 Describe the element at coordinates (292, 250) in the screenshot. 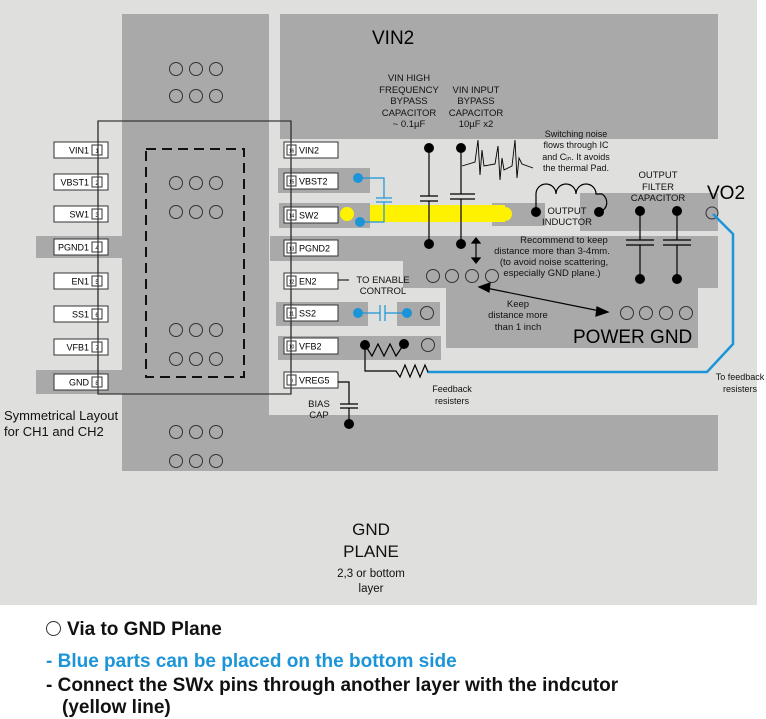

I see `pin-number: 13` at that location.